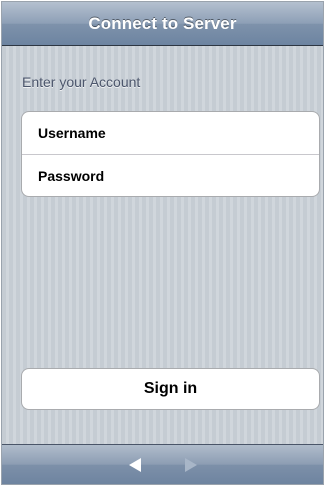  I want to click on back-button, so click(135, 465).